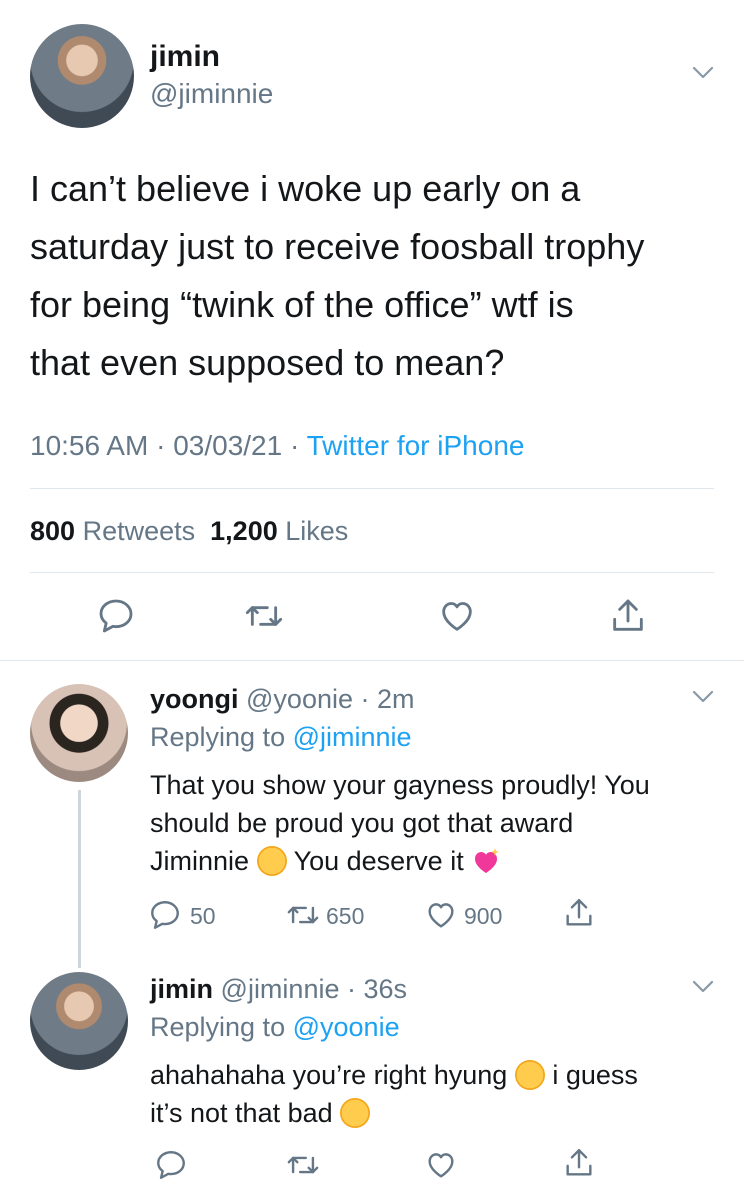 The image size is (744, 1200). I want to click on retweets-stat: 800 Retweets, so click(112, 531).